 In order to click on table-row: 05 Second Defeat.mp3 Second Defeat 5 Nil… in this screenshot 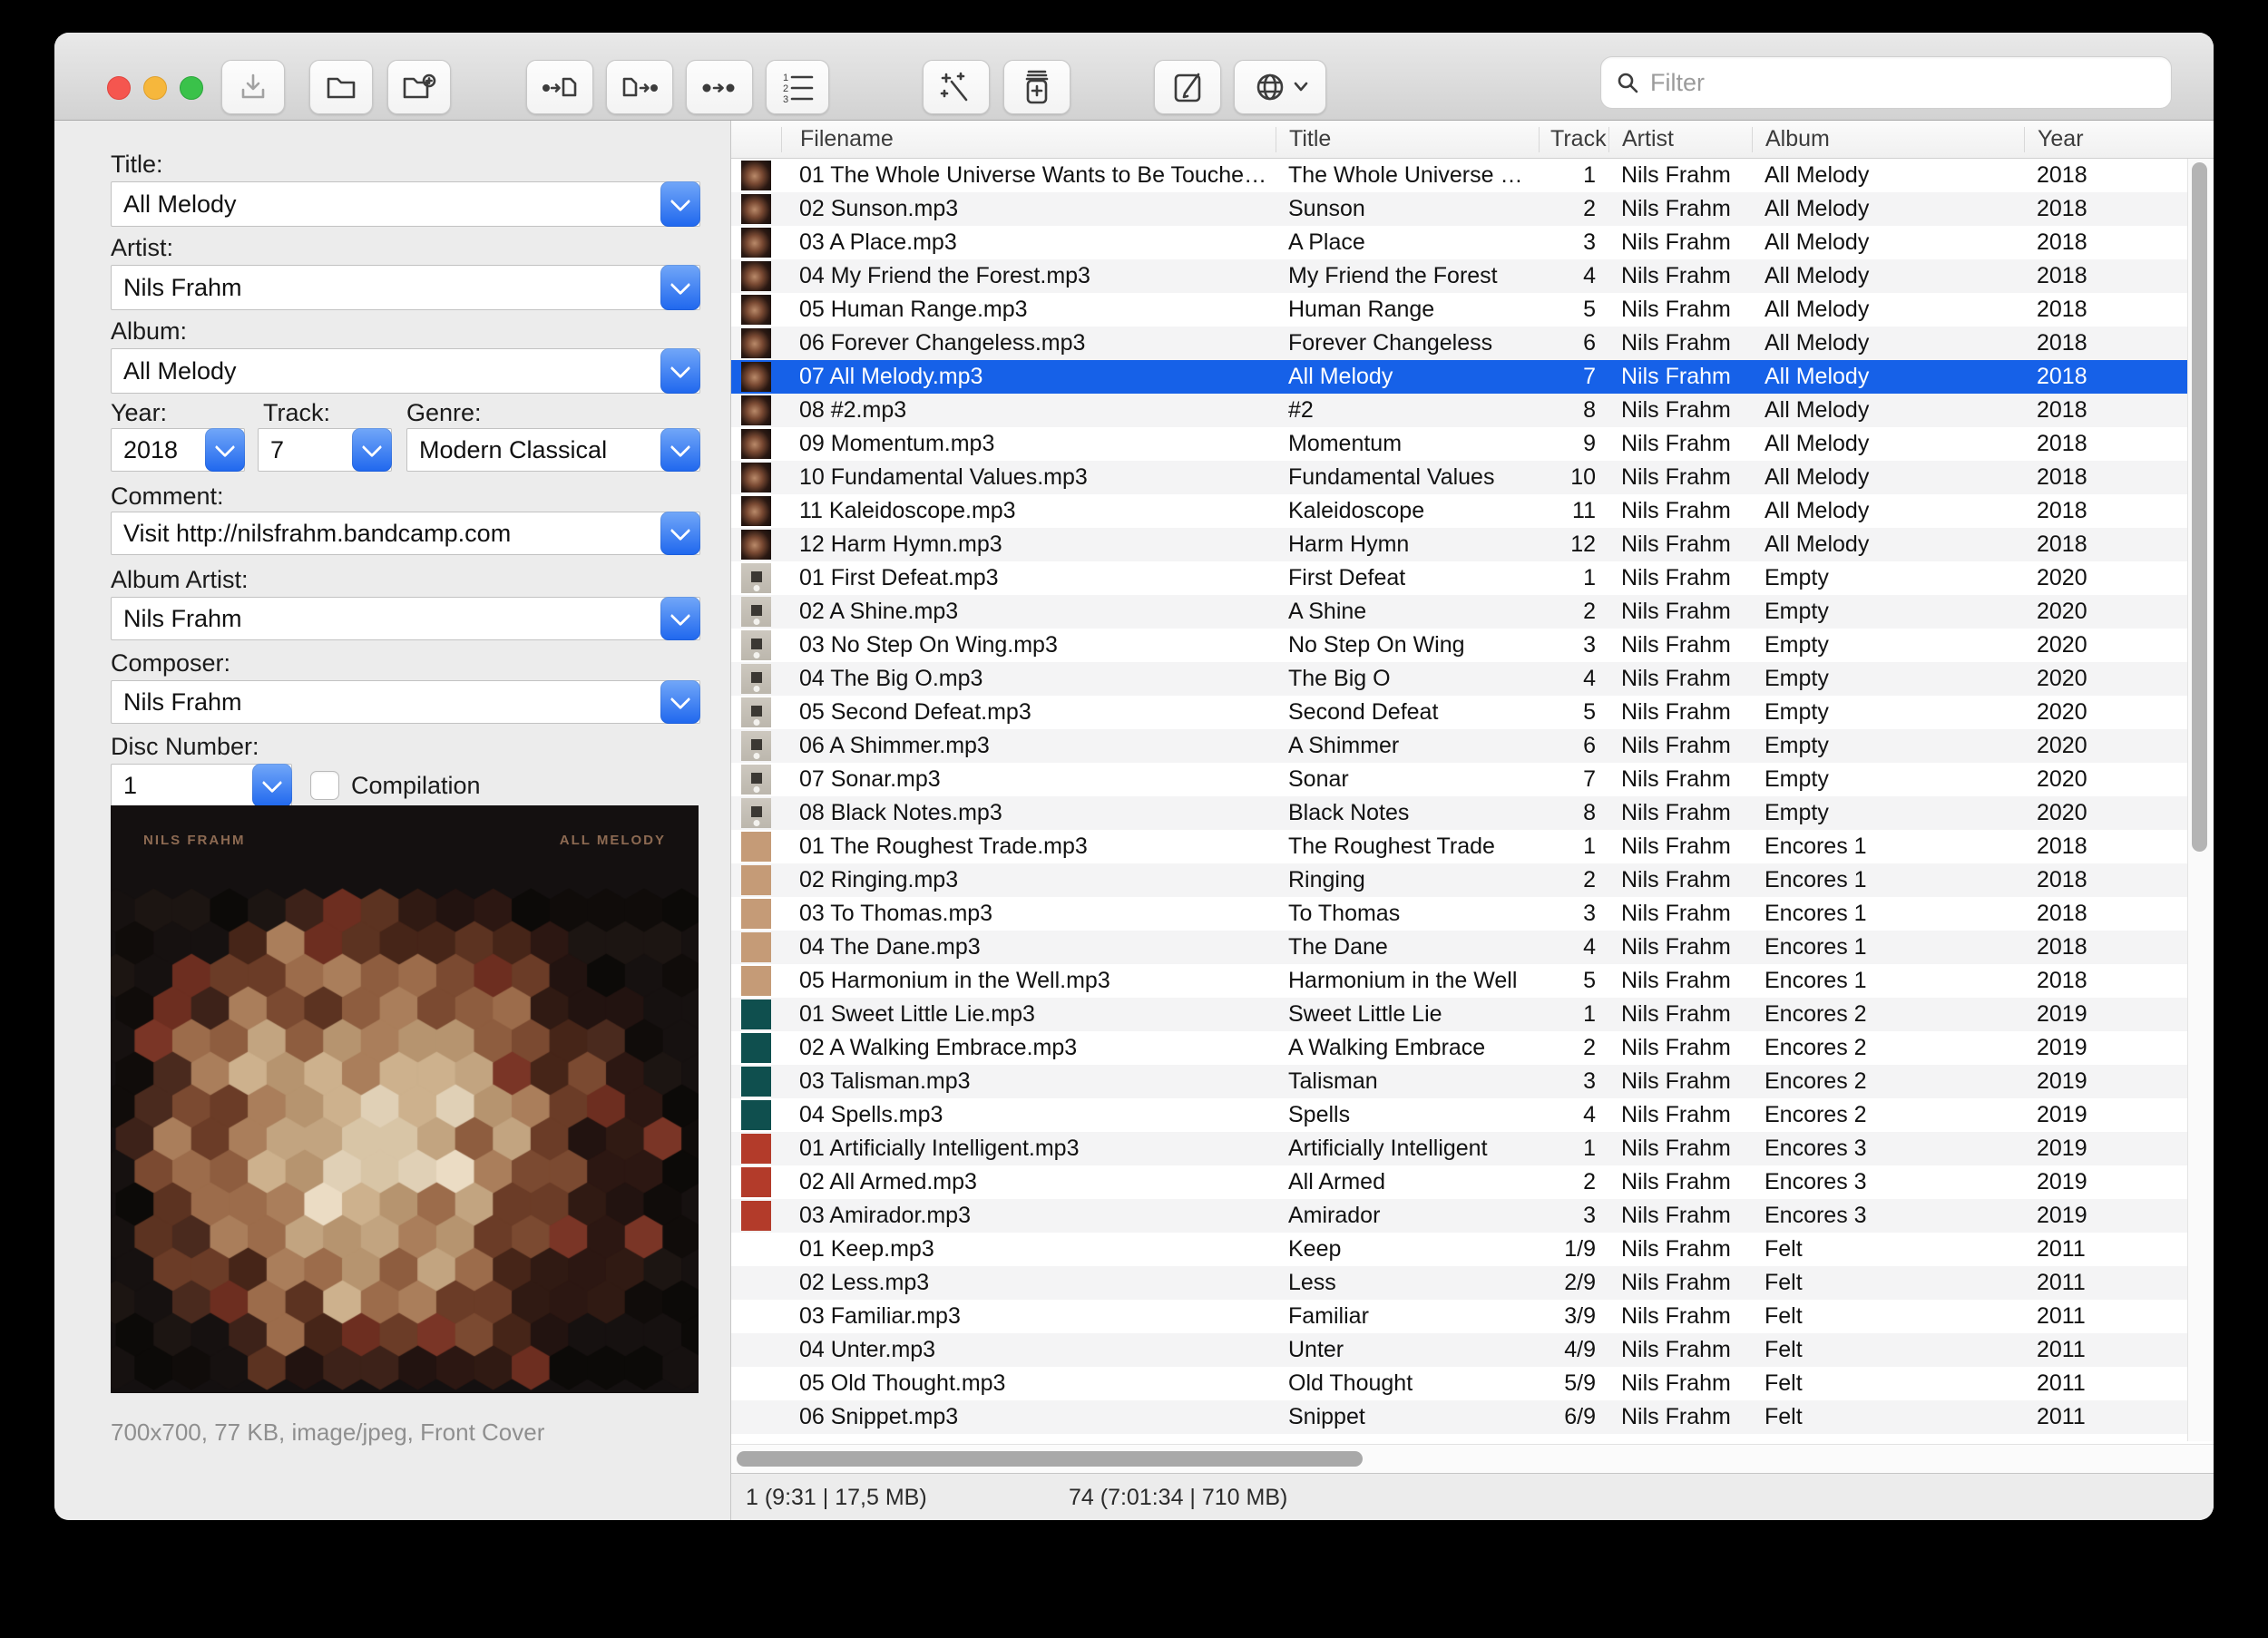, I will do `click(1460, 712)`.